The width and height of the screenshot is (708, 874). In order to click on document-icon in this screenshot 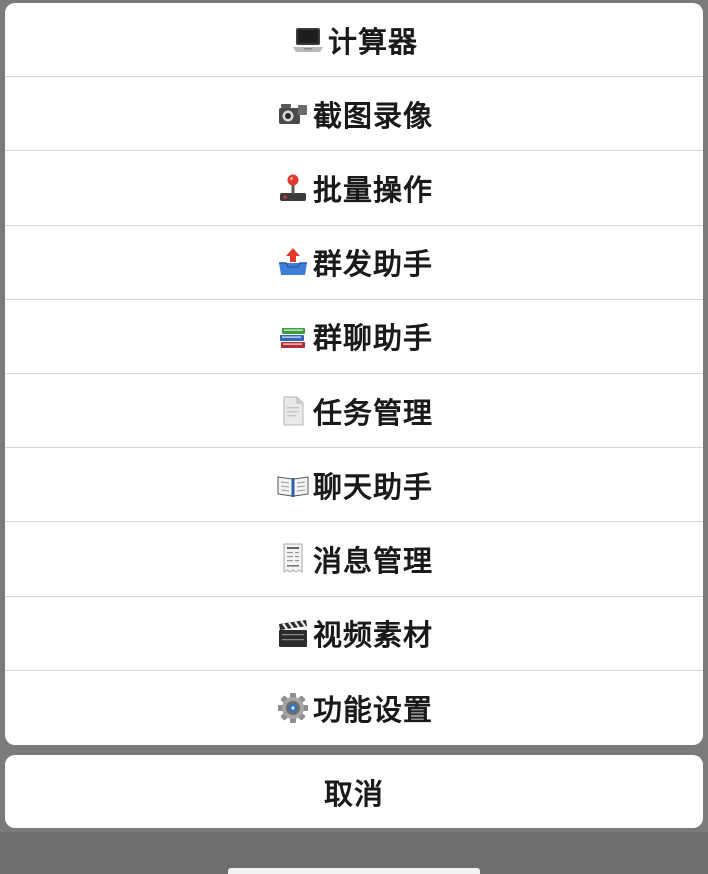, I will do `click(293, 411)`.